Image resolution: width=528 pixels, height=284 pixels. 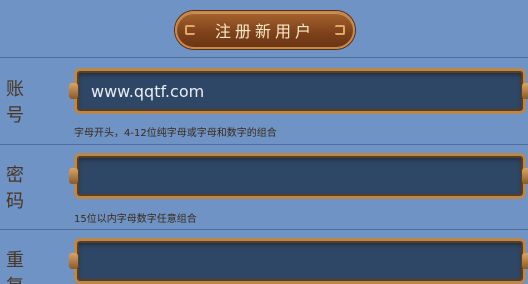 I want to click on password-input, so click(x=291, y=176).